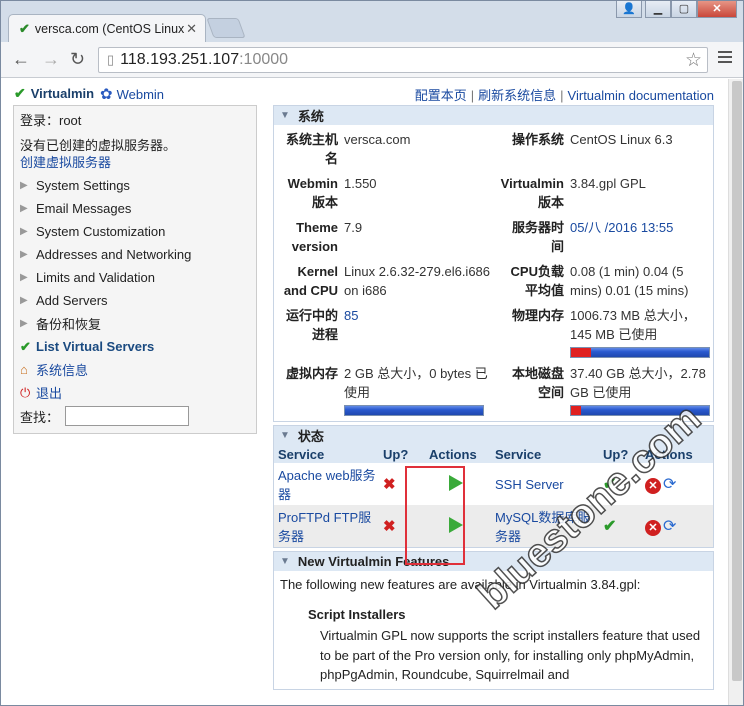 The width and height of the screenshot is (744, 706). I want to click on virtualmin-brand: ✔ Virtualmin, so click(54, 93).